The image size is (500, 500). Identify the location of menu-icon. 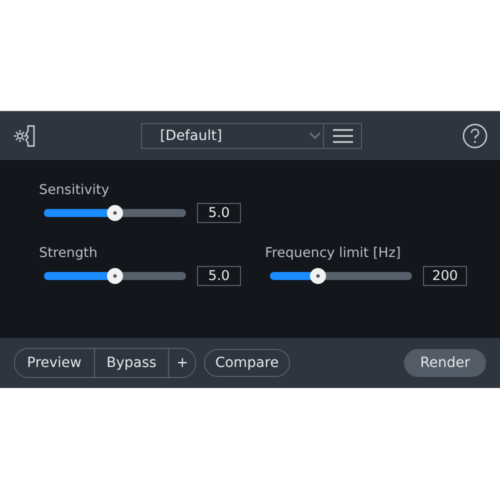
(342, 136).